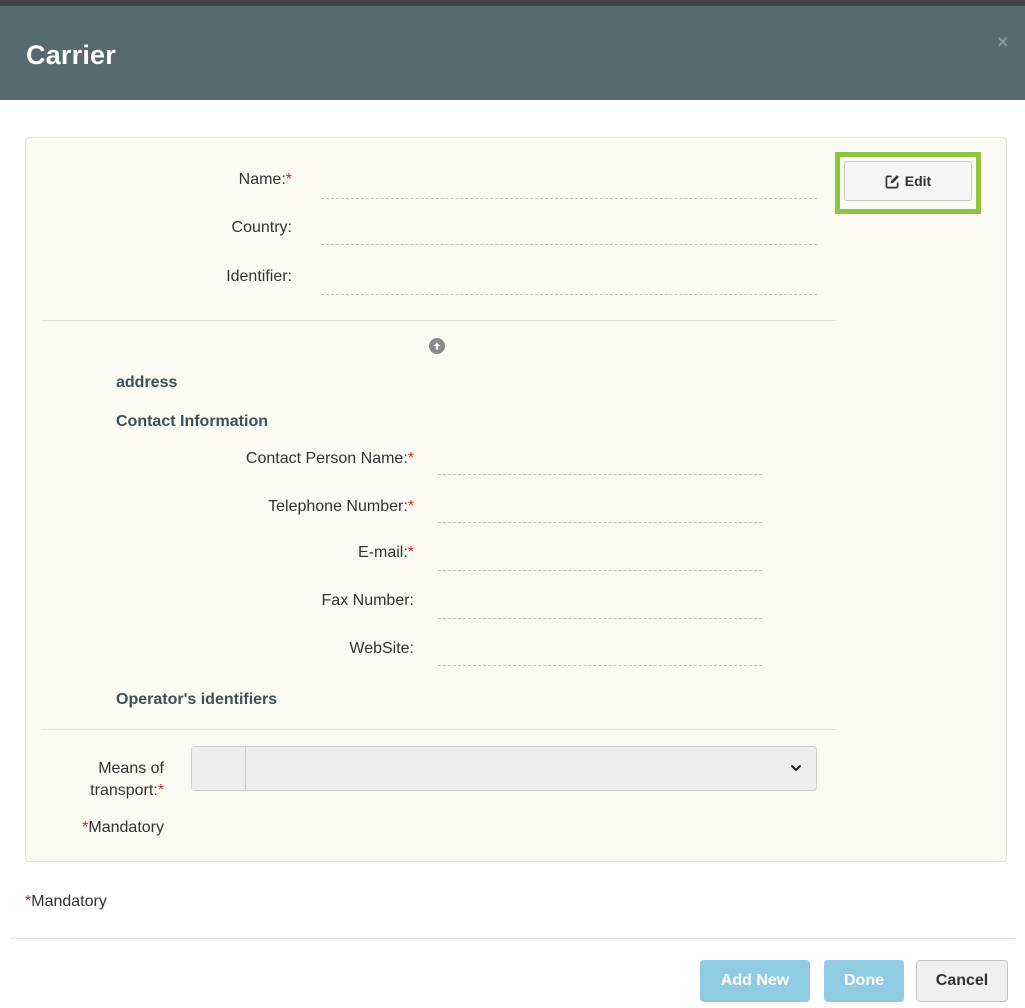  I want to click on select-addon, so click(219, 768).